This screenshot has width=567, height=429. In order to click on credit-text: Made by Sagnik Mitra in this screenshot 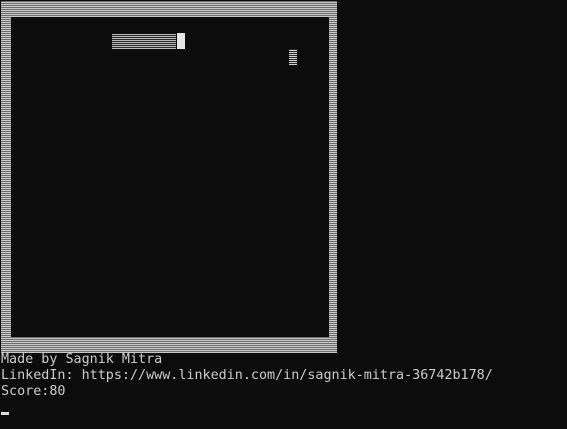, I will do `click(82, 359)`.